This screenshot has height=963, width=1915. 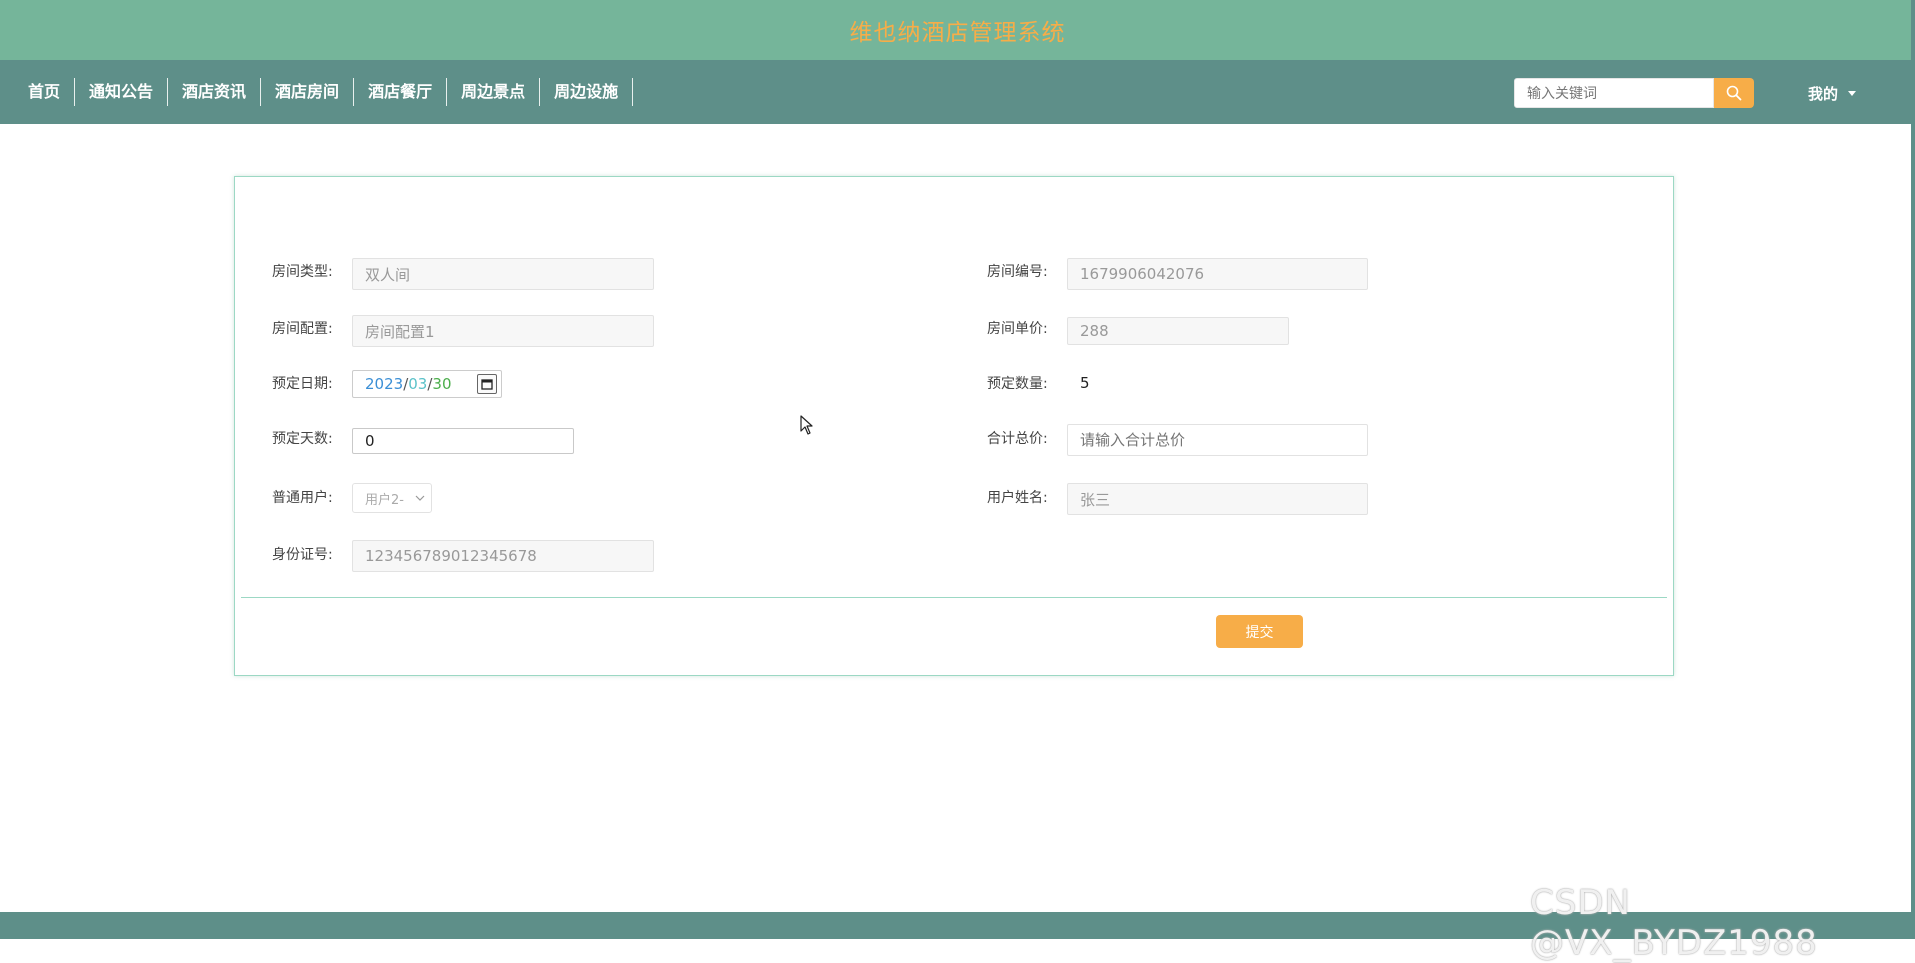 I want to click on nav-item-hotel-news: 酒店资讯, so click(x=215, y=92).